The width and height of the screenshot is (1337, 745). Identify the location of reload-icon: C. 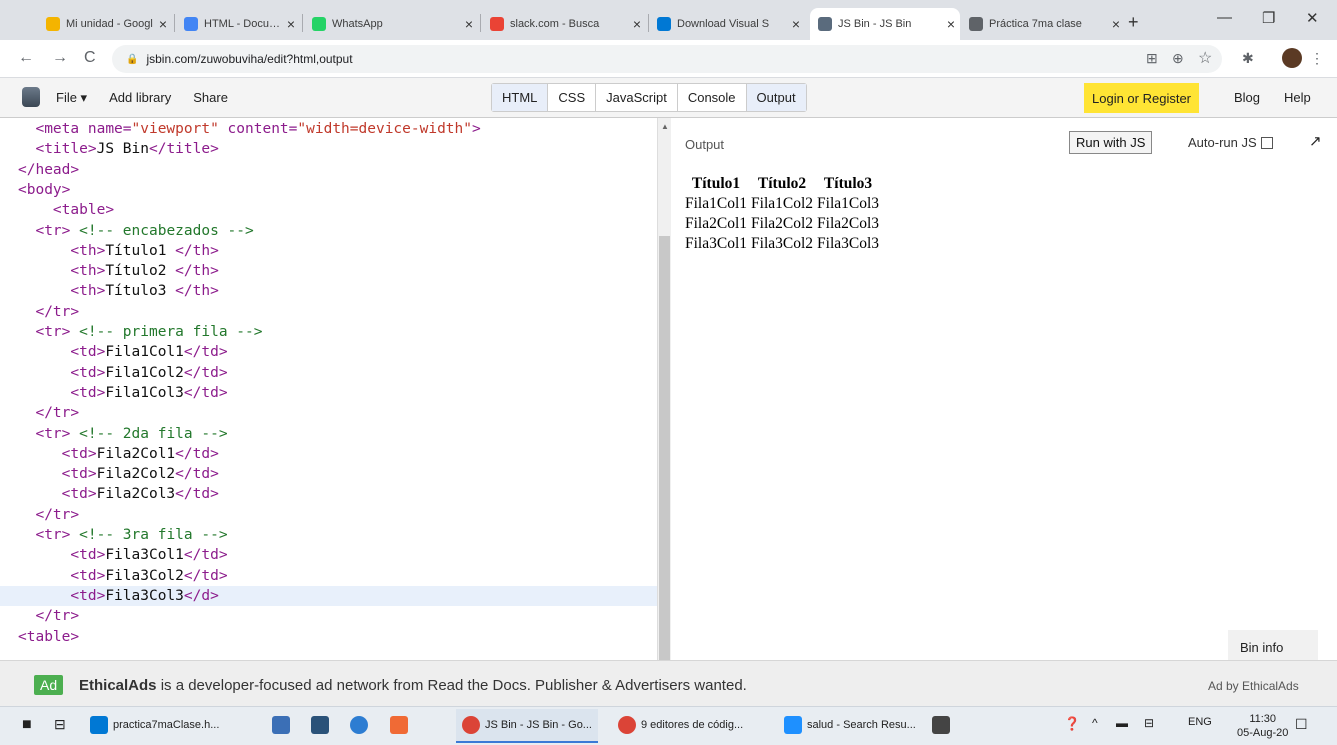
(90, 58).